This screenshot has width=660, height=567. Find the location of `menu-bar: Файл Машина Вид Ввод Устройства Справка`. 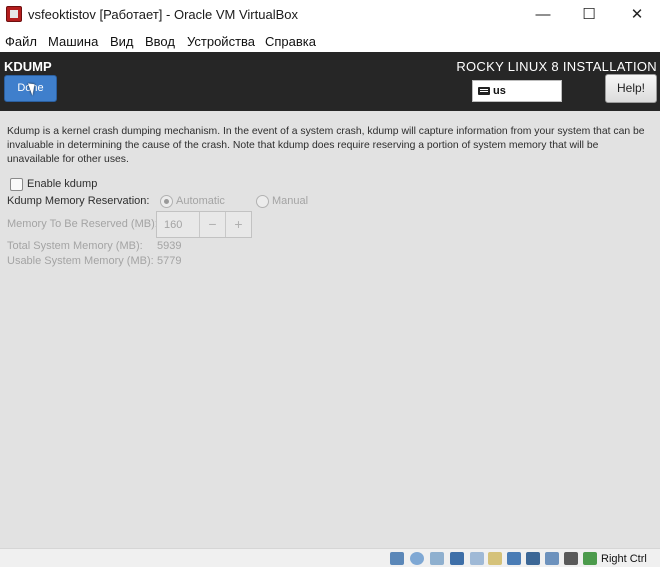

menu-bar: Файл Машина Вид Ввод Устройства Справка is located at coordinates (330, 41).